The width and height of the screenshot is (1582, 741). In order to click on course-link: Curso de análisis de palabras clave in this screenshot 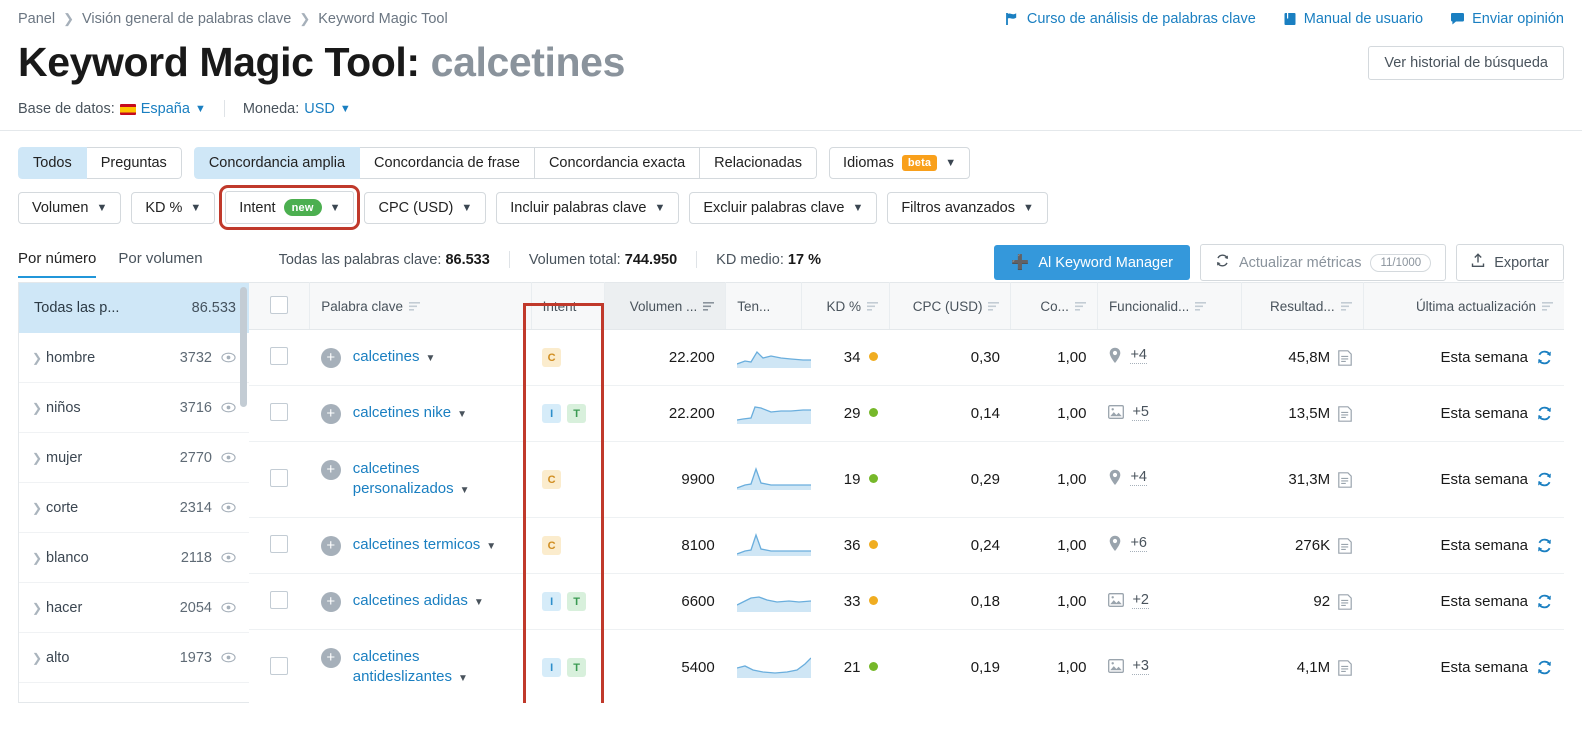, I will do `click(1130, 19)`.